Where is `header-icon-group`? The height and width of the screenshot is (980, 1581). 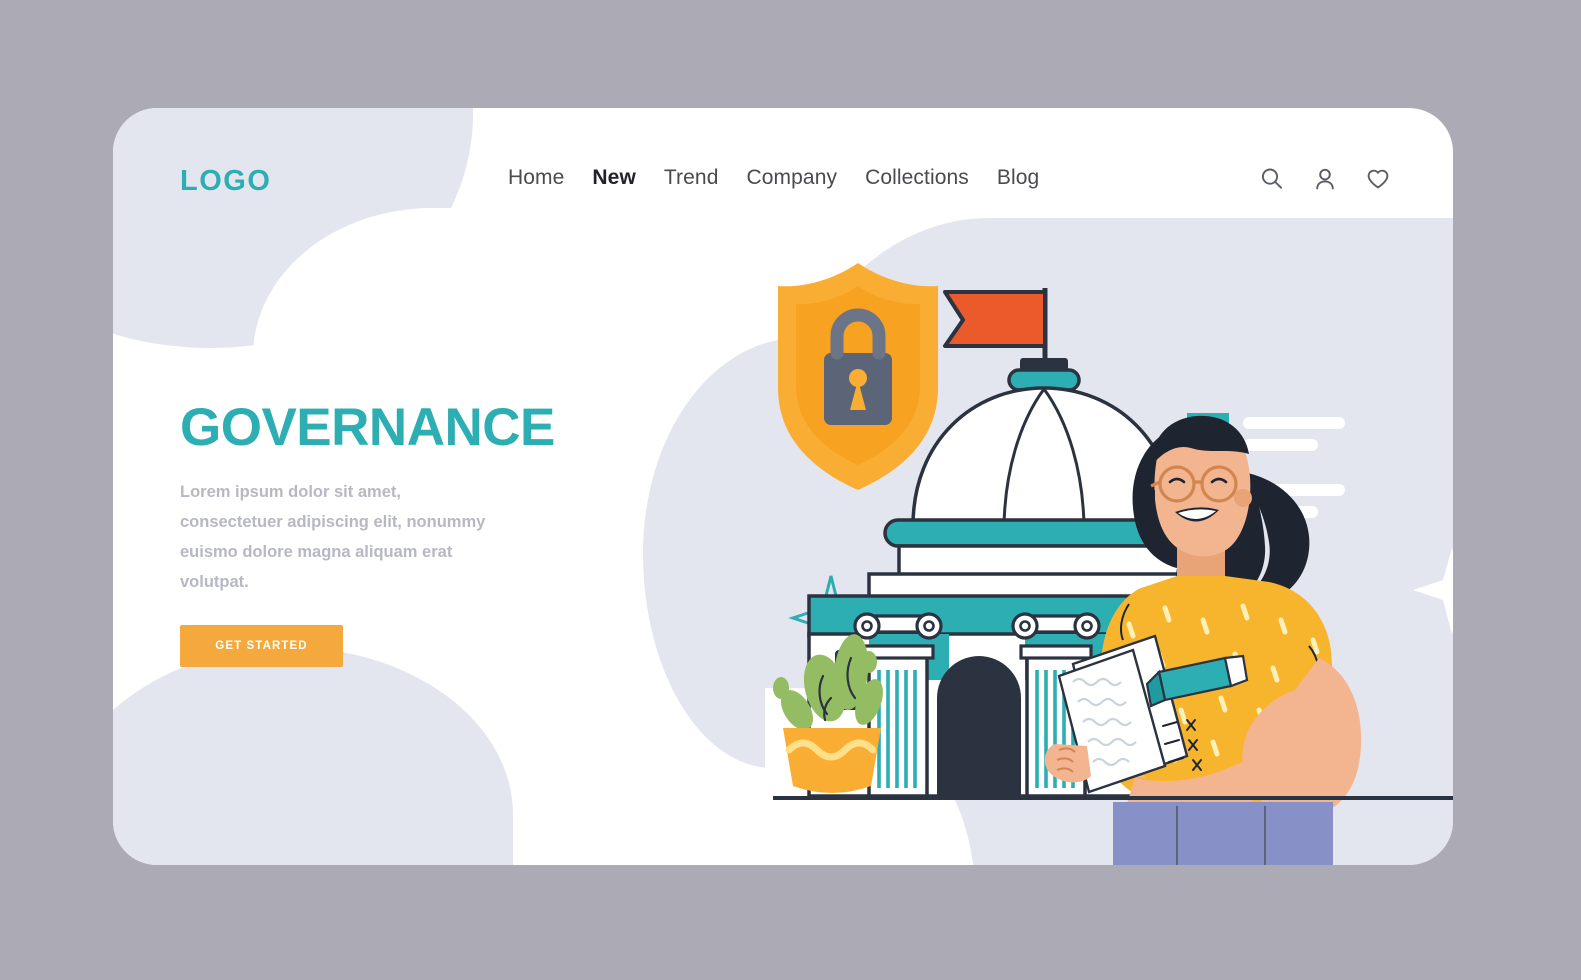 header-icon-group is located at coordinates (1325, 179).